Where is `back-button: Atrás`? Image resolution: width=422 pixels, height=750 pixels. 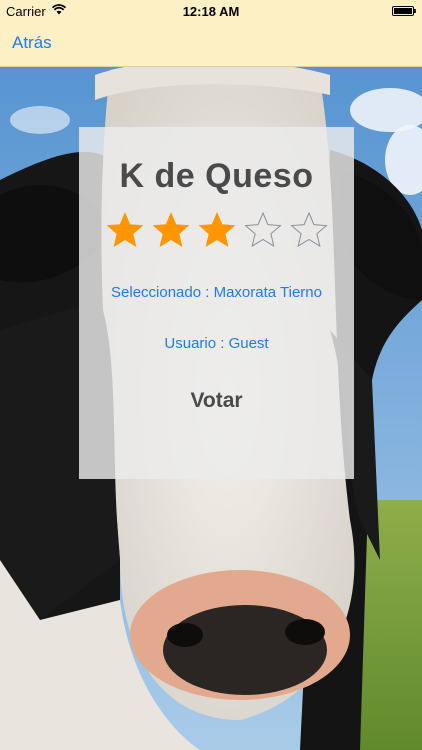 back-button: Atrás is located at coordinates (32, 43).